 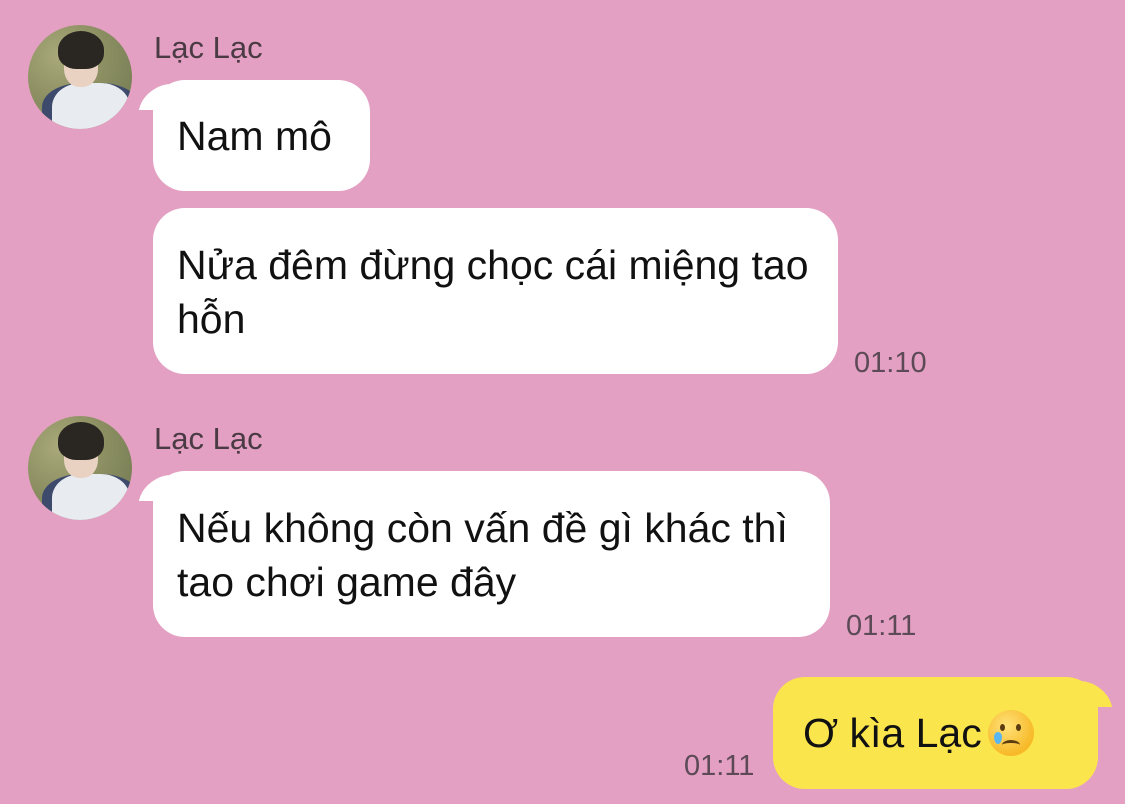 What do you see at coordinates (493, 292) in the screenshot?
I see `message-text: Nửa đêm đừng chọc cái miệng tao hỗn` at bounding box center [493, 292].